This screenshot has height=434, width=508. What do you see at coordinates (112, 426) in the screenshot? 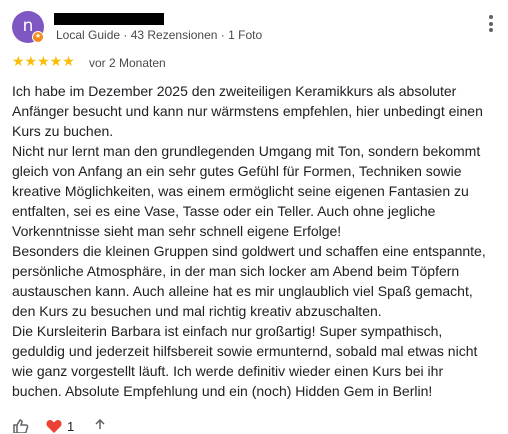
I see `review-actions: 1` at bounding box center [112, 426].